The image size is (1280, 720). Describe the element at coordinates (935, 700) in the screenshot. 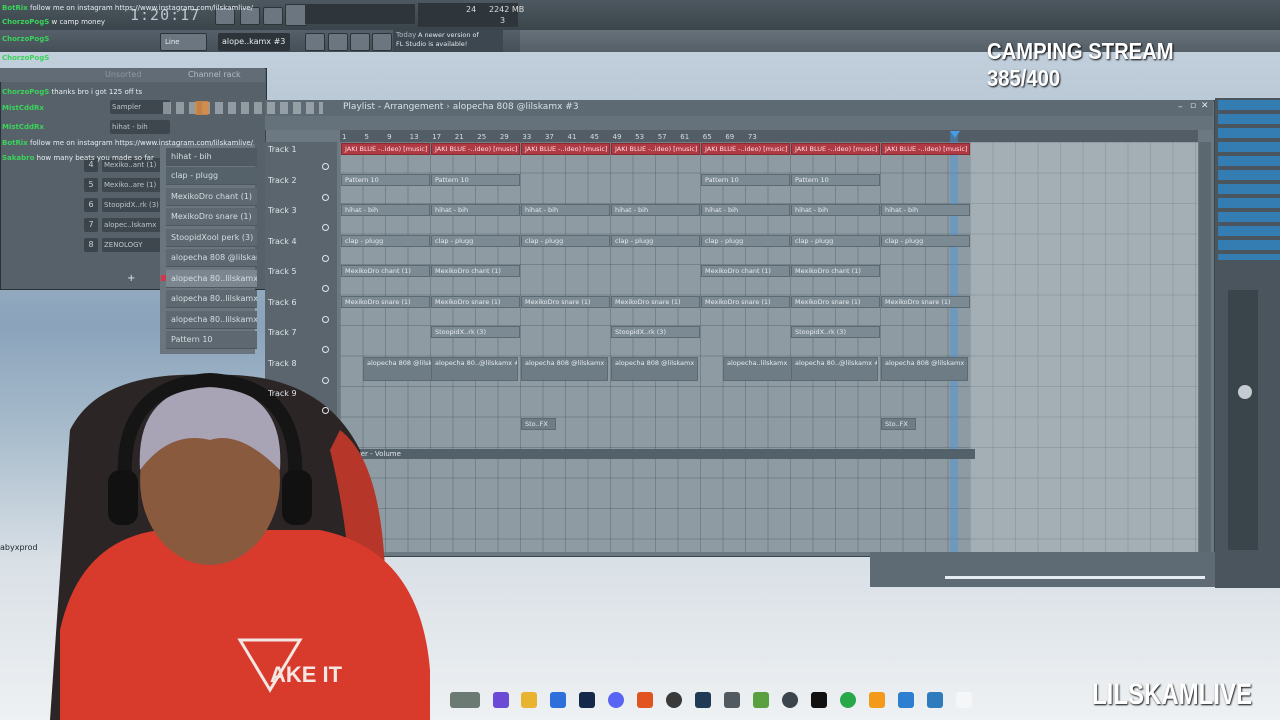

I see `photos-icon` at that location.